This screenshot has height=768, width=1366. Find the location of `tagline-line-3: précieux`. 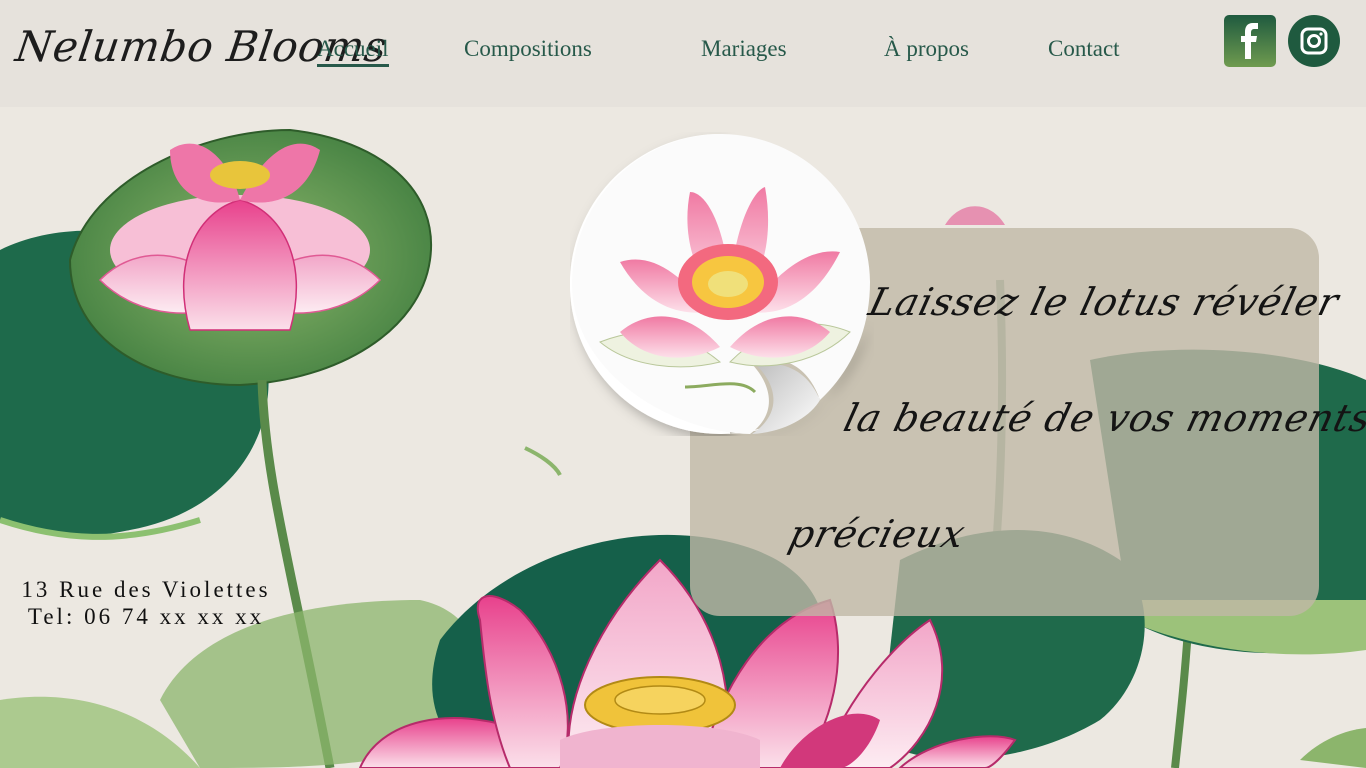

tagline-line-3: précieux is located at coordinates (877, 534).